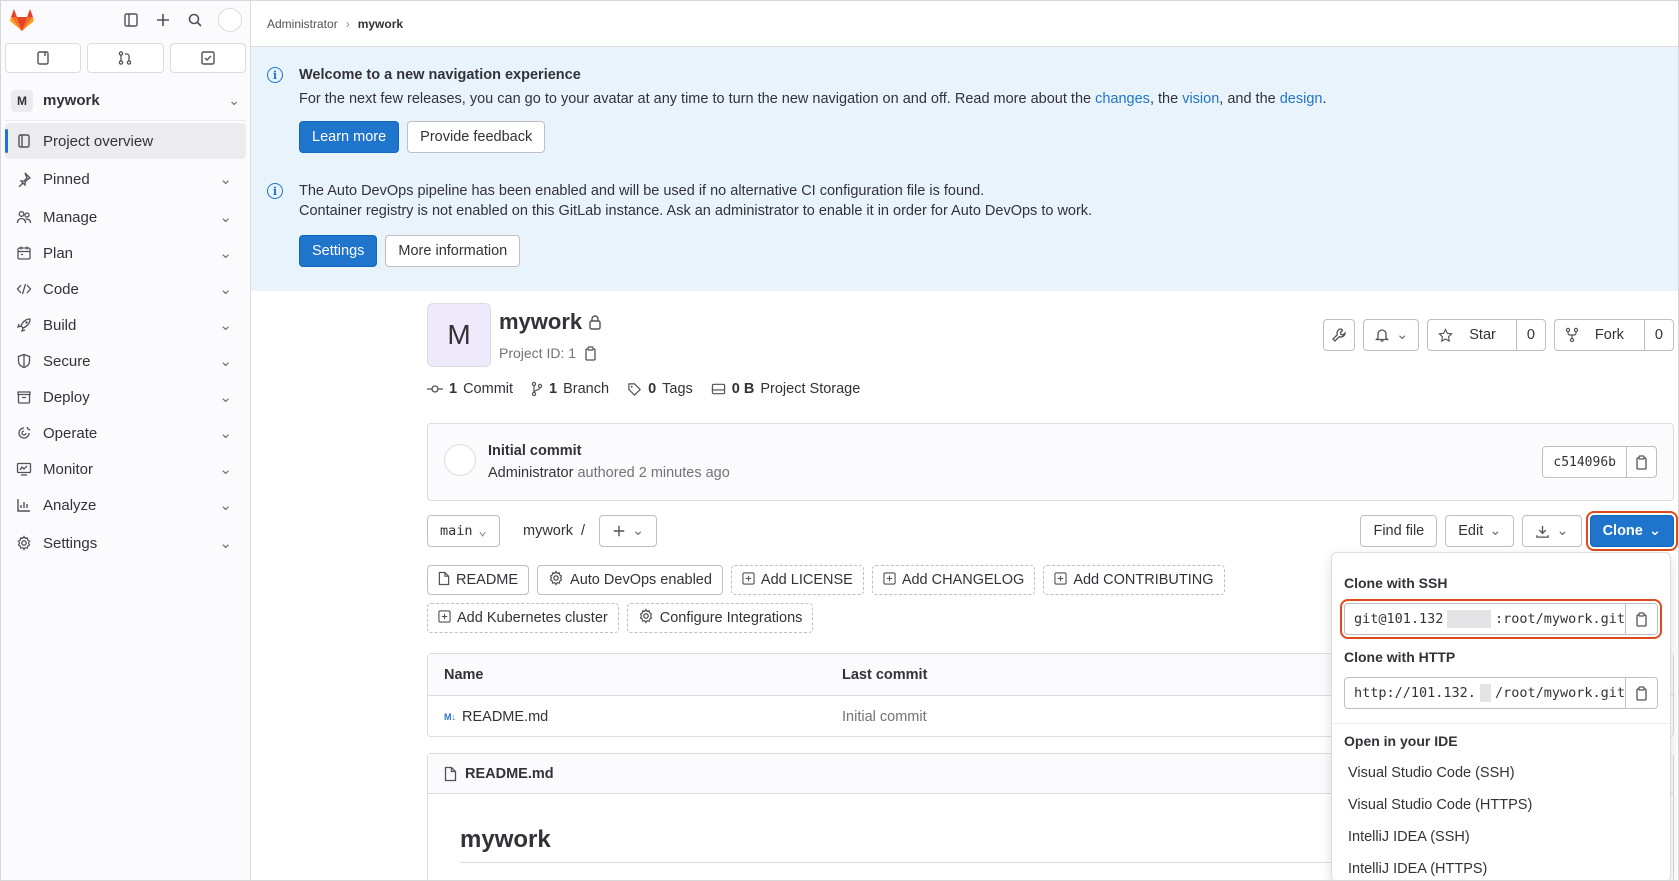 This screenshot has width=1679, height=881. Describe the element at coordinates (24, 179) in the screenshot. I see `pin-icon` at that location.